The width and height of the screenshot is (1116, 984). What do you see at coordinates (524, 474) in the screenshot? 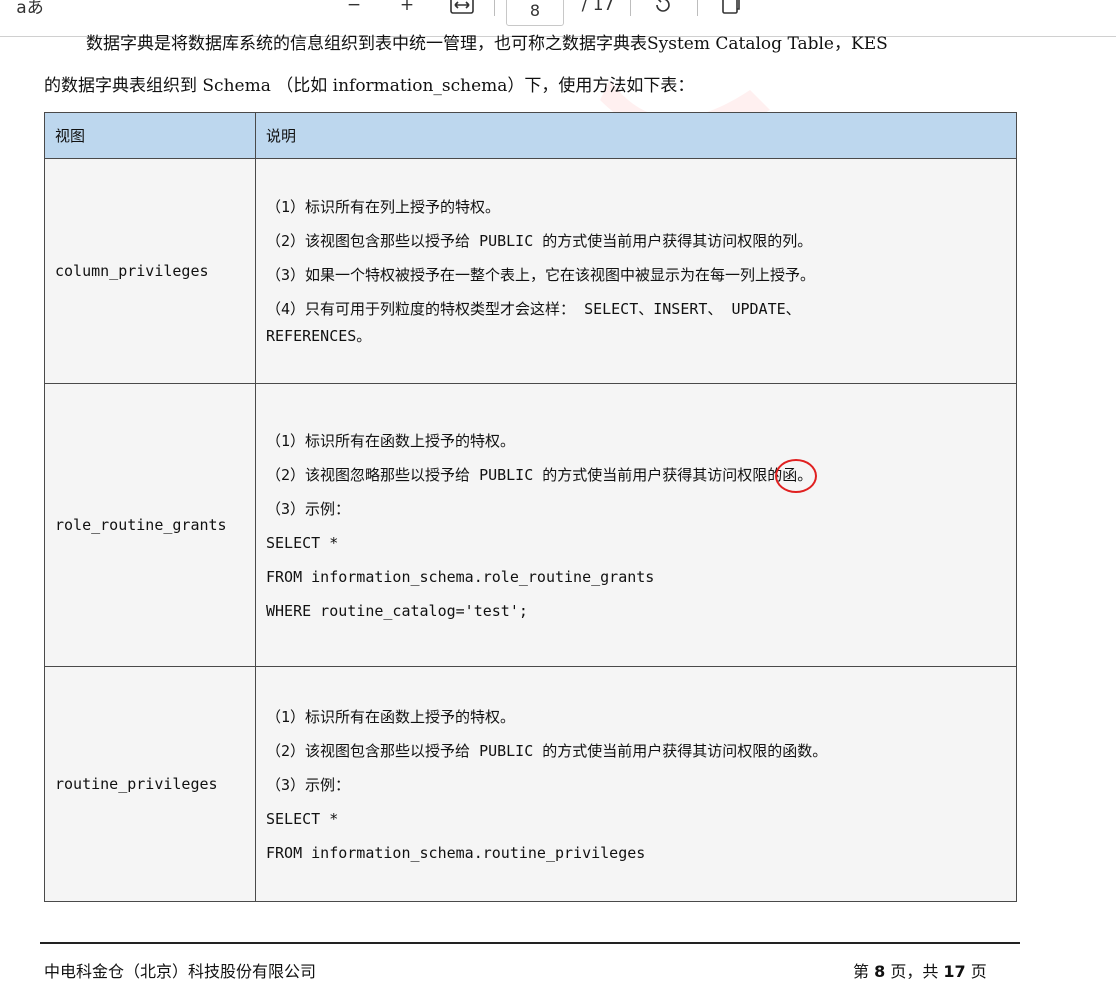
I see `desc-text: （2）该视图忽略那些以授予给 PUBLIC 的方式使当前用户获得其访问权限的` at bounding box center [524, 474].